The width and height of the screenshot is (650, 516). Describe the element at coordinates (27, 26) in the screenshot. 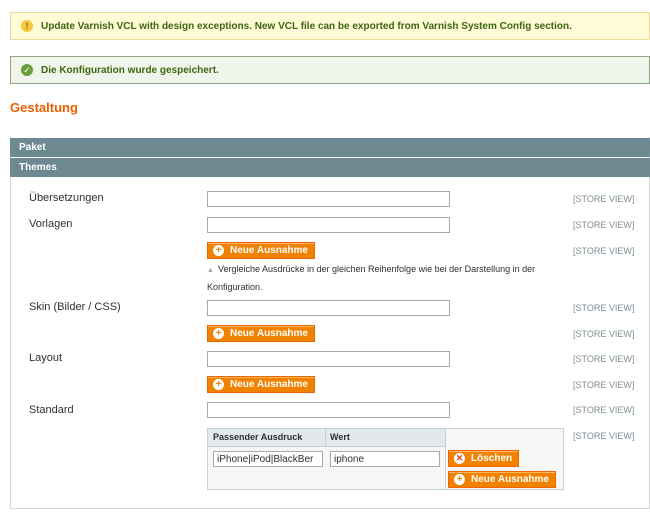

I see `lightbulb-icon: !` at that location.